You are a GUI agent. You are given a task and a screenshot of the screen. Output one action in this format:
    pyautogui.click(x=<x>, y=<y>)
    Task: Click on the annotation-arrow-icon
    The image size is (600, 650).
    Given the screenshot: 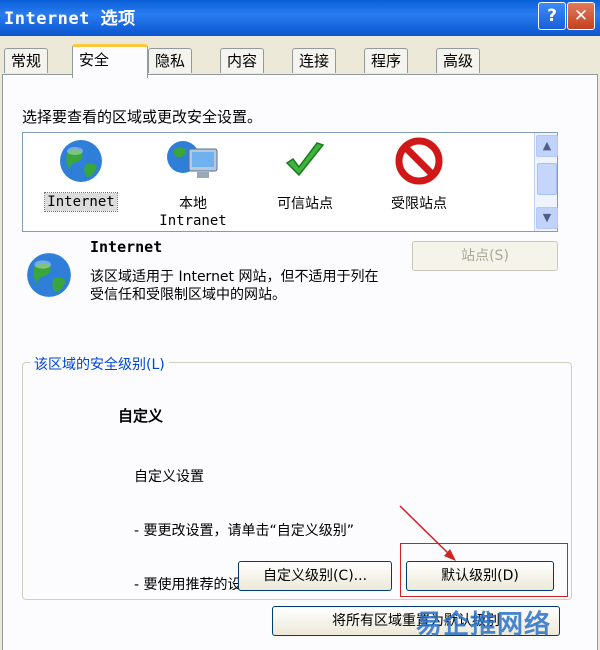 What is the action you would take?
    pyautogui.click(x=427, y=533)
    